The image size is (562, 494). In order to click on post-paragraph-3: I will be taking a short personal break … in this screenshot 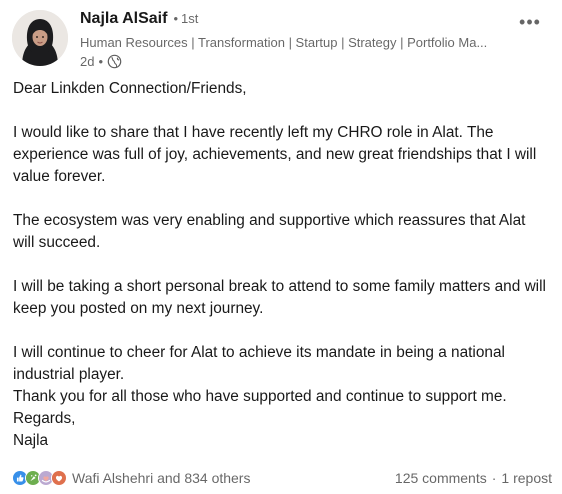, I will do `click(279, 297)`.